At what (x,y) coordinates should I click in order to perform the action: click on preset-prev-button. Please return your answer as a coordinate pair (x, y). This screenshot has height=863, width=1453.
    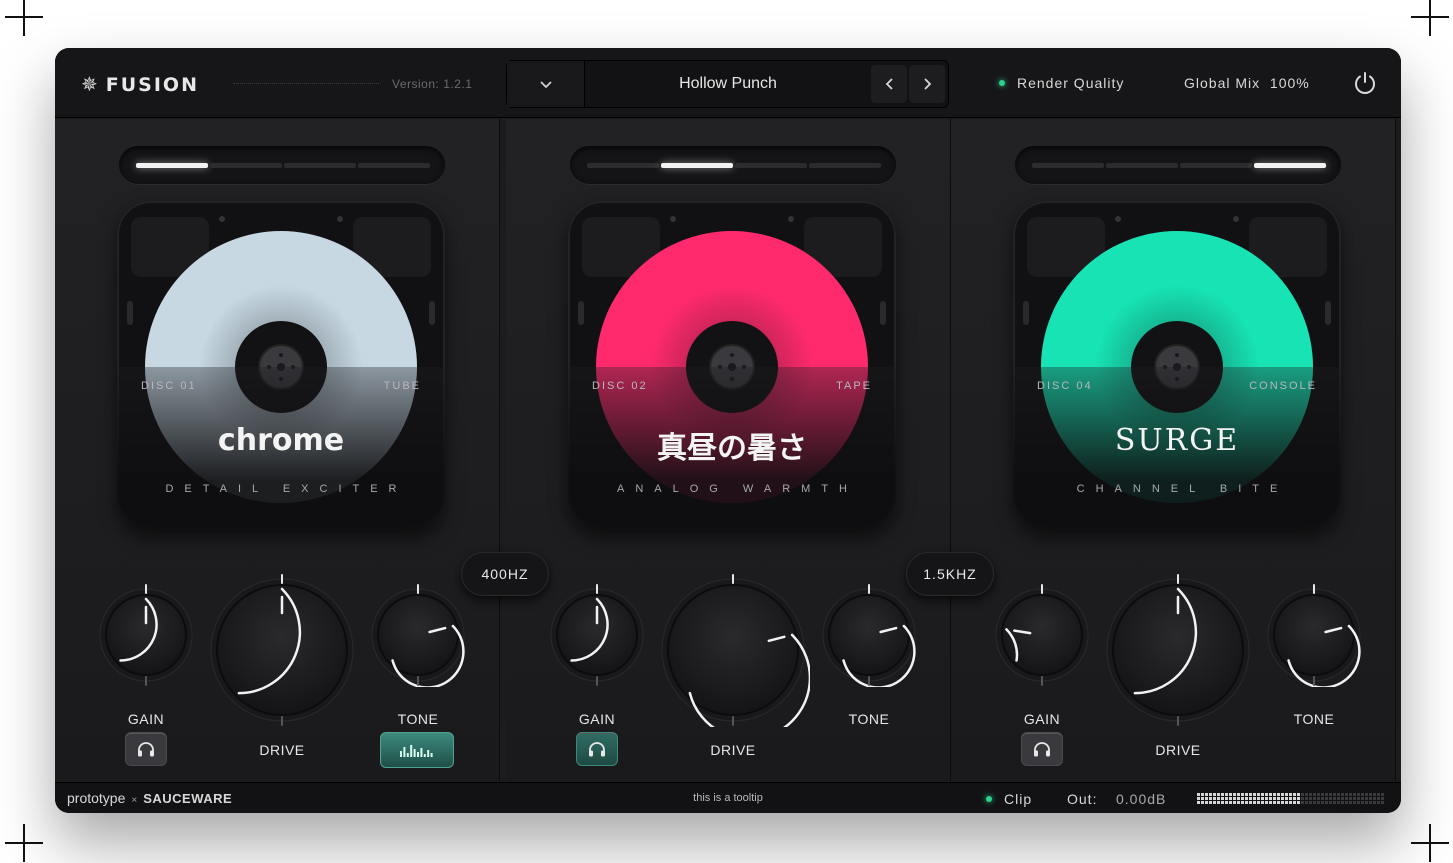
    Looking at the image, I should click on (889, 84).